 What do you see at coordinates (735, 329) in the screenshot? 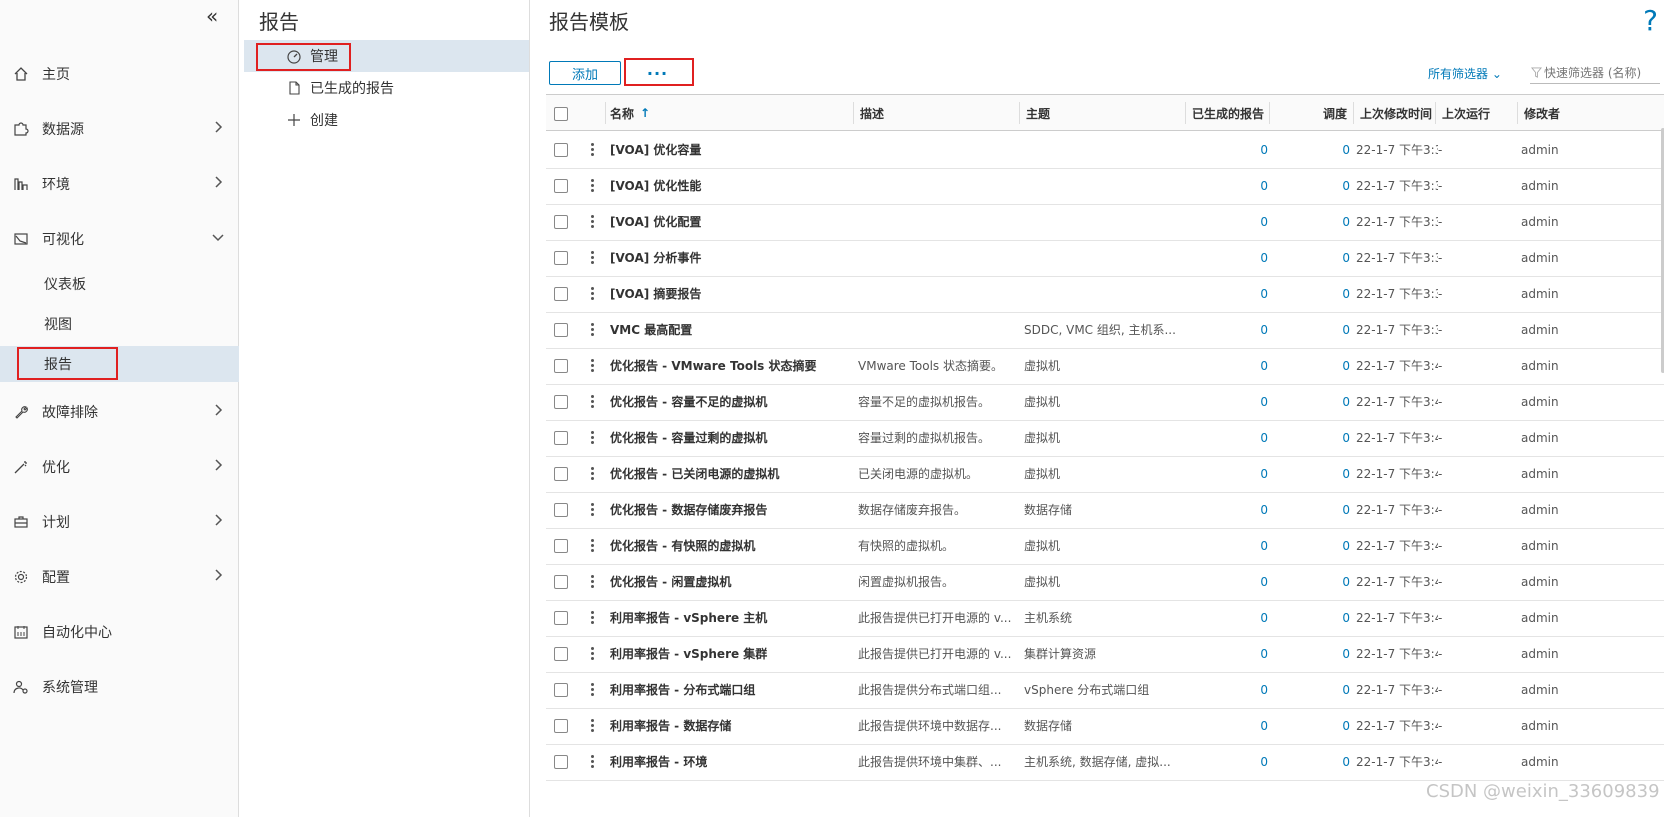
I see `cell-name: VMC 最高配置` at bounding box center [735, 329].